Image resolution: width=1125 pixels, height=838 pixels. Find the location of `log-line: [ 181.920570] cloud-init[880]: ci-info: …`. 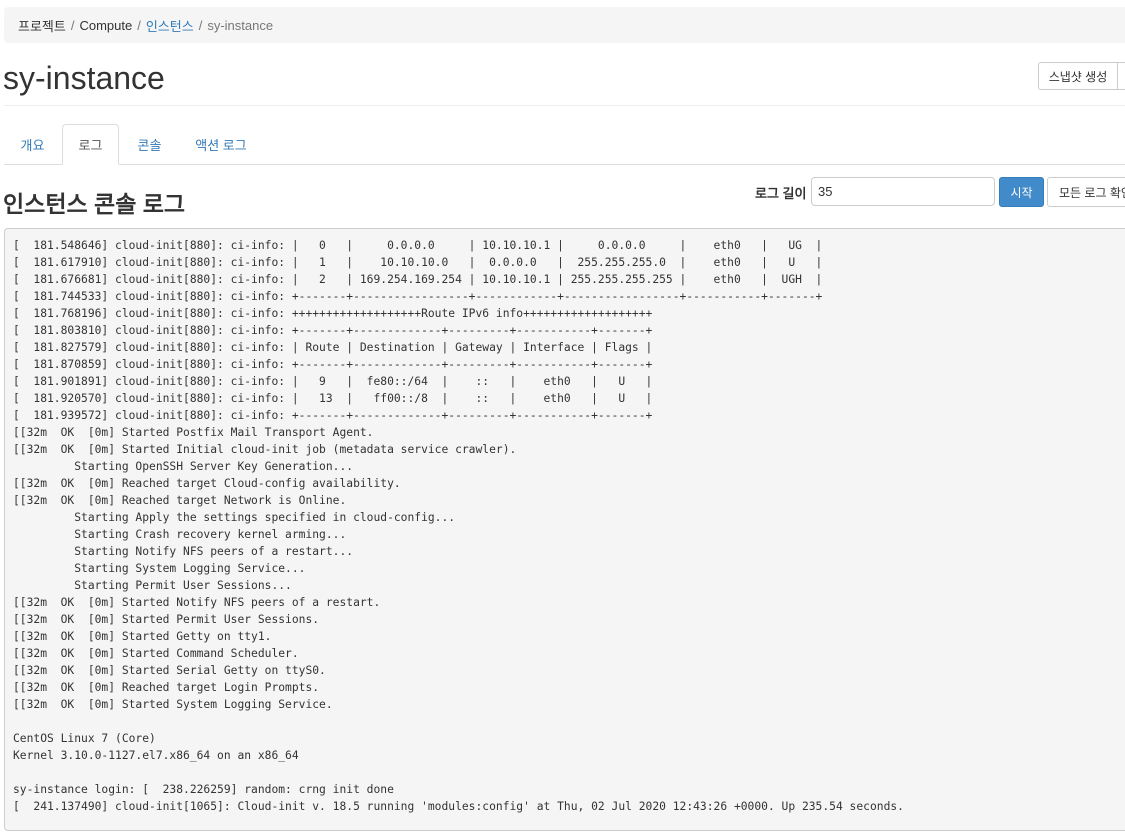

log-line: [ 181.920570] cloud-init[880]: ci-info: … is located at coordinates (333, 398).